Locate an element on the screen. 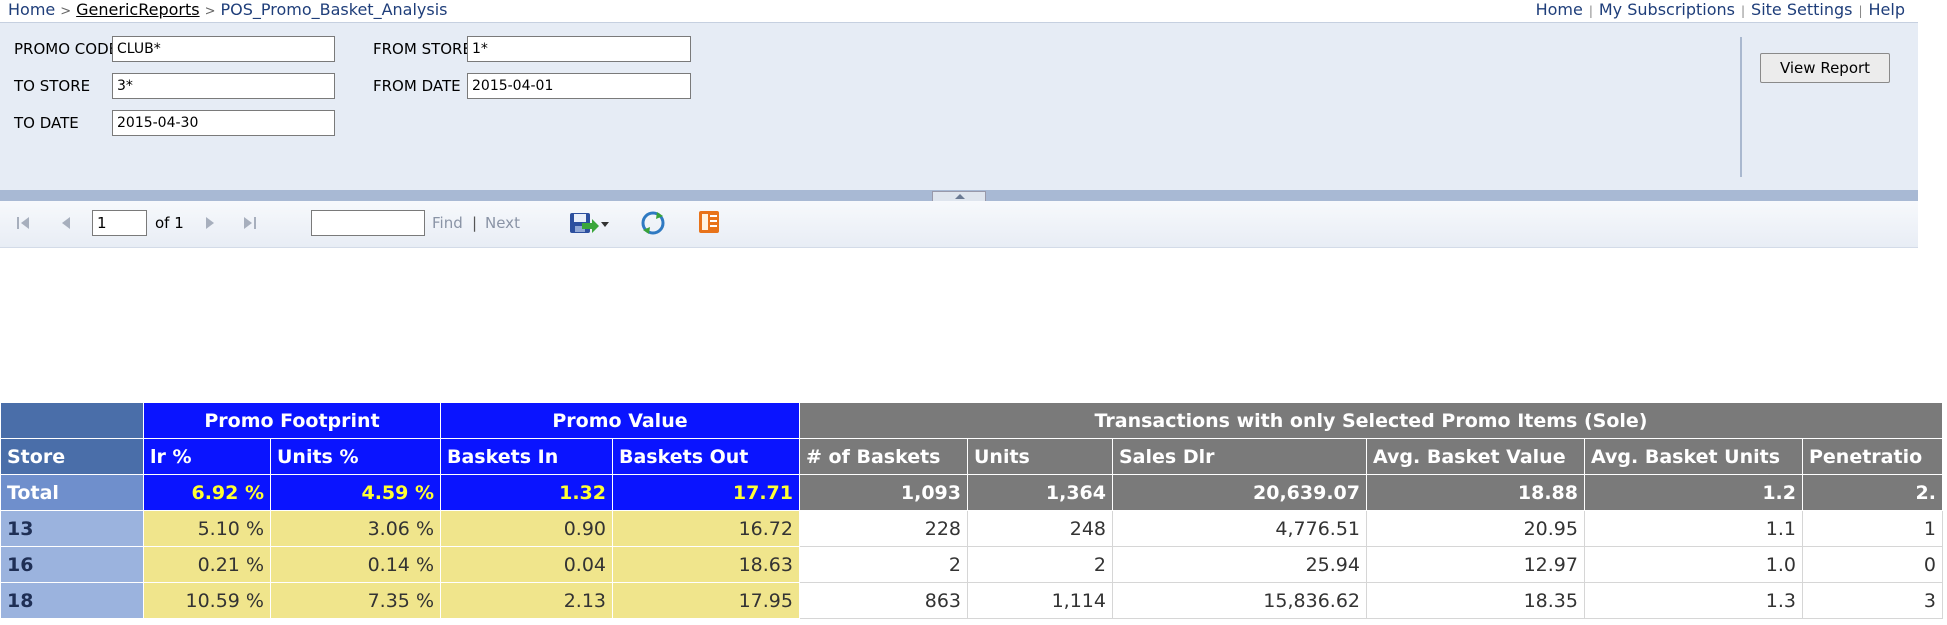 Image resolution: width=1947 pixels, height=625 pixels. promo-code-label: PROMO CODE is located at coordinates (66, 49).